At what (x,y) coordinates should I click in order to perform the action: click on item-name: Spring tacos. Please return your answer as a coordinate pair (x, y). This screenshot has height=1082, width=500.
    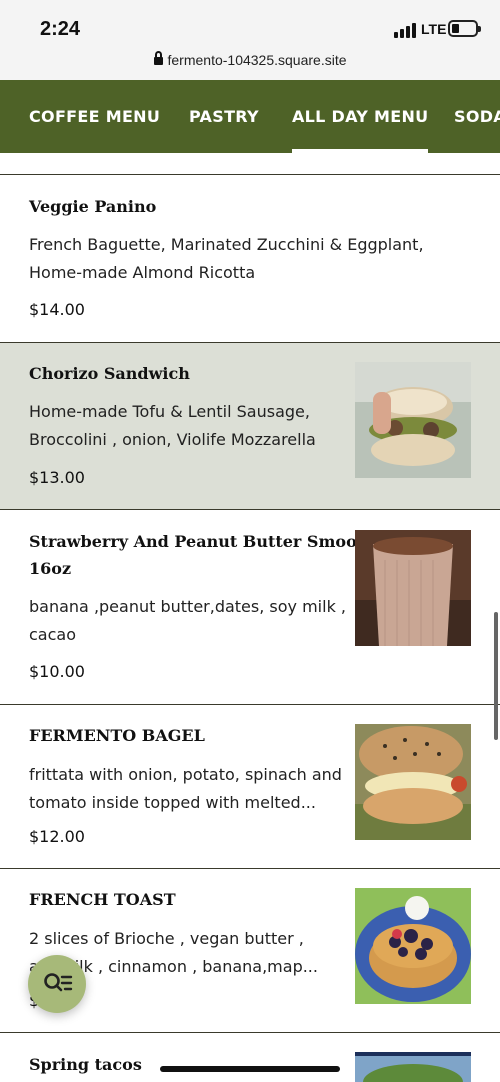
    Looking at the image, I should click on (85, 1064).